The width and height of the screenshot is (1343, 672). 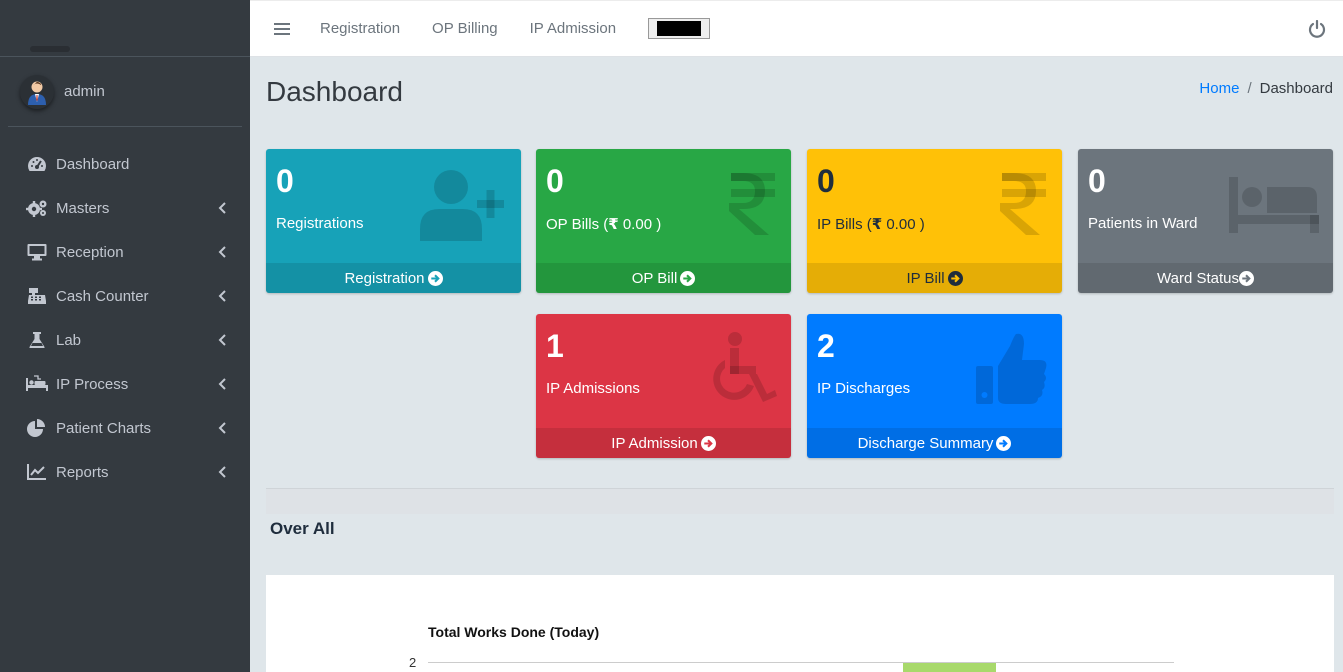 I want to click on ip-bills-label-text: IP Bills (, so click(x=844, y=224).